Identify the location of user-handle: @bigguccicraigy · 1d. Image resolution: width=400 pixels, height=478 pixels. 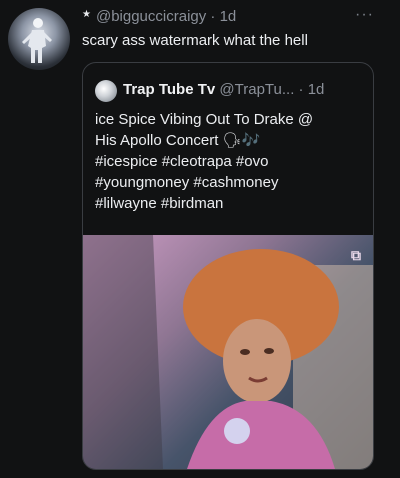
(166, 16).